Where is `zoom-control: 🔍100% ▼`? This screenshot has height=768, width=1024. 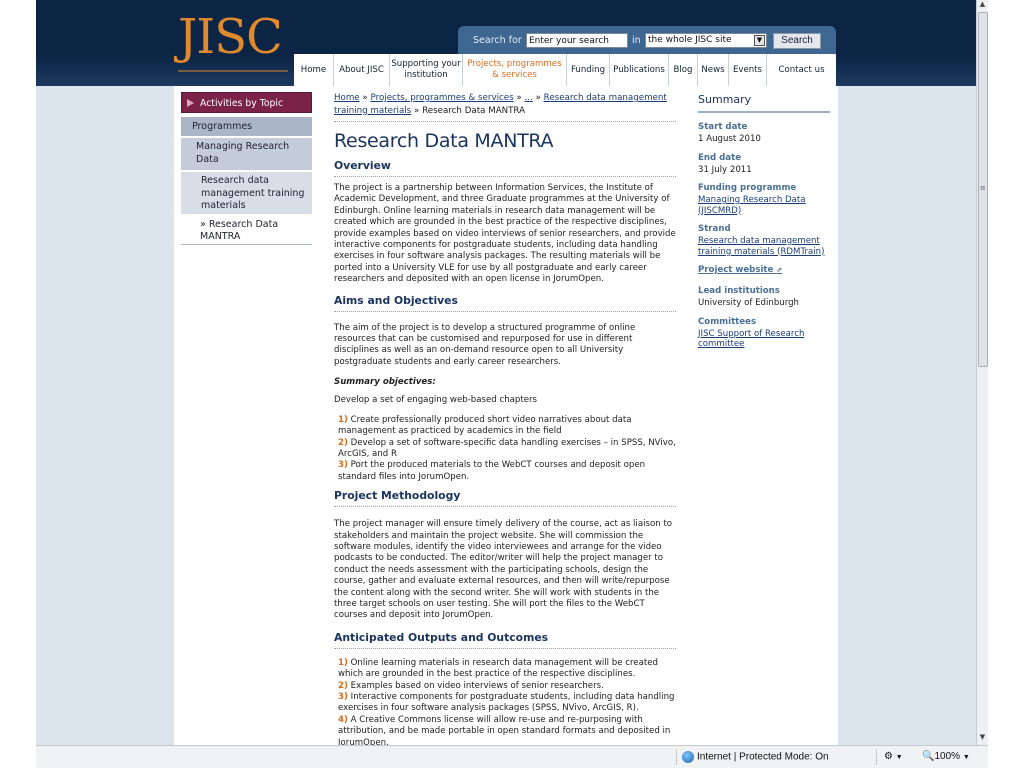
zoom-control: 🔍100% ▼ is located at coordinates (946, 756).